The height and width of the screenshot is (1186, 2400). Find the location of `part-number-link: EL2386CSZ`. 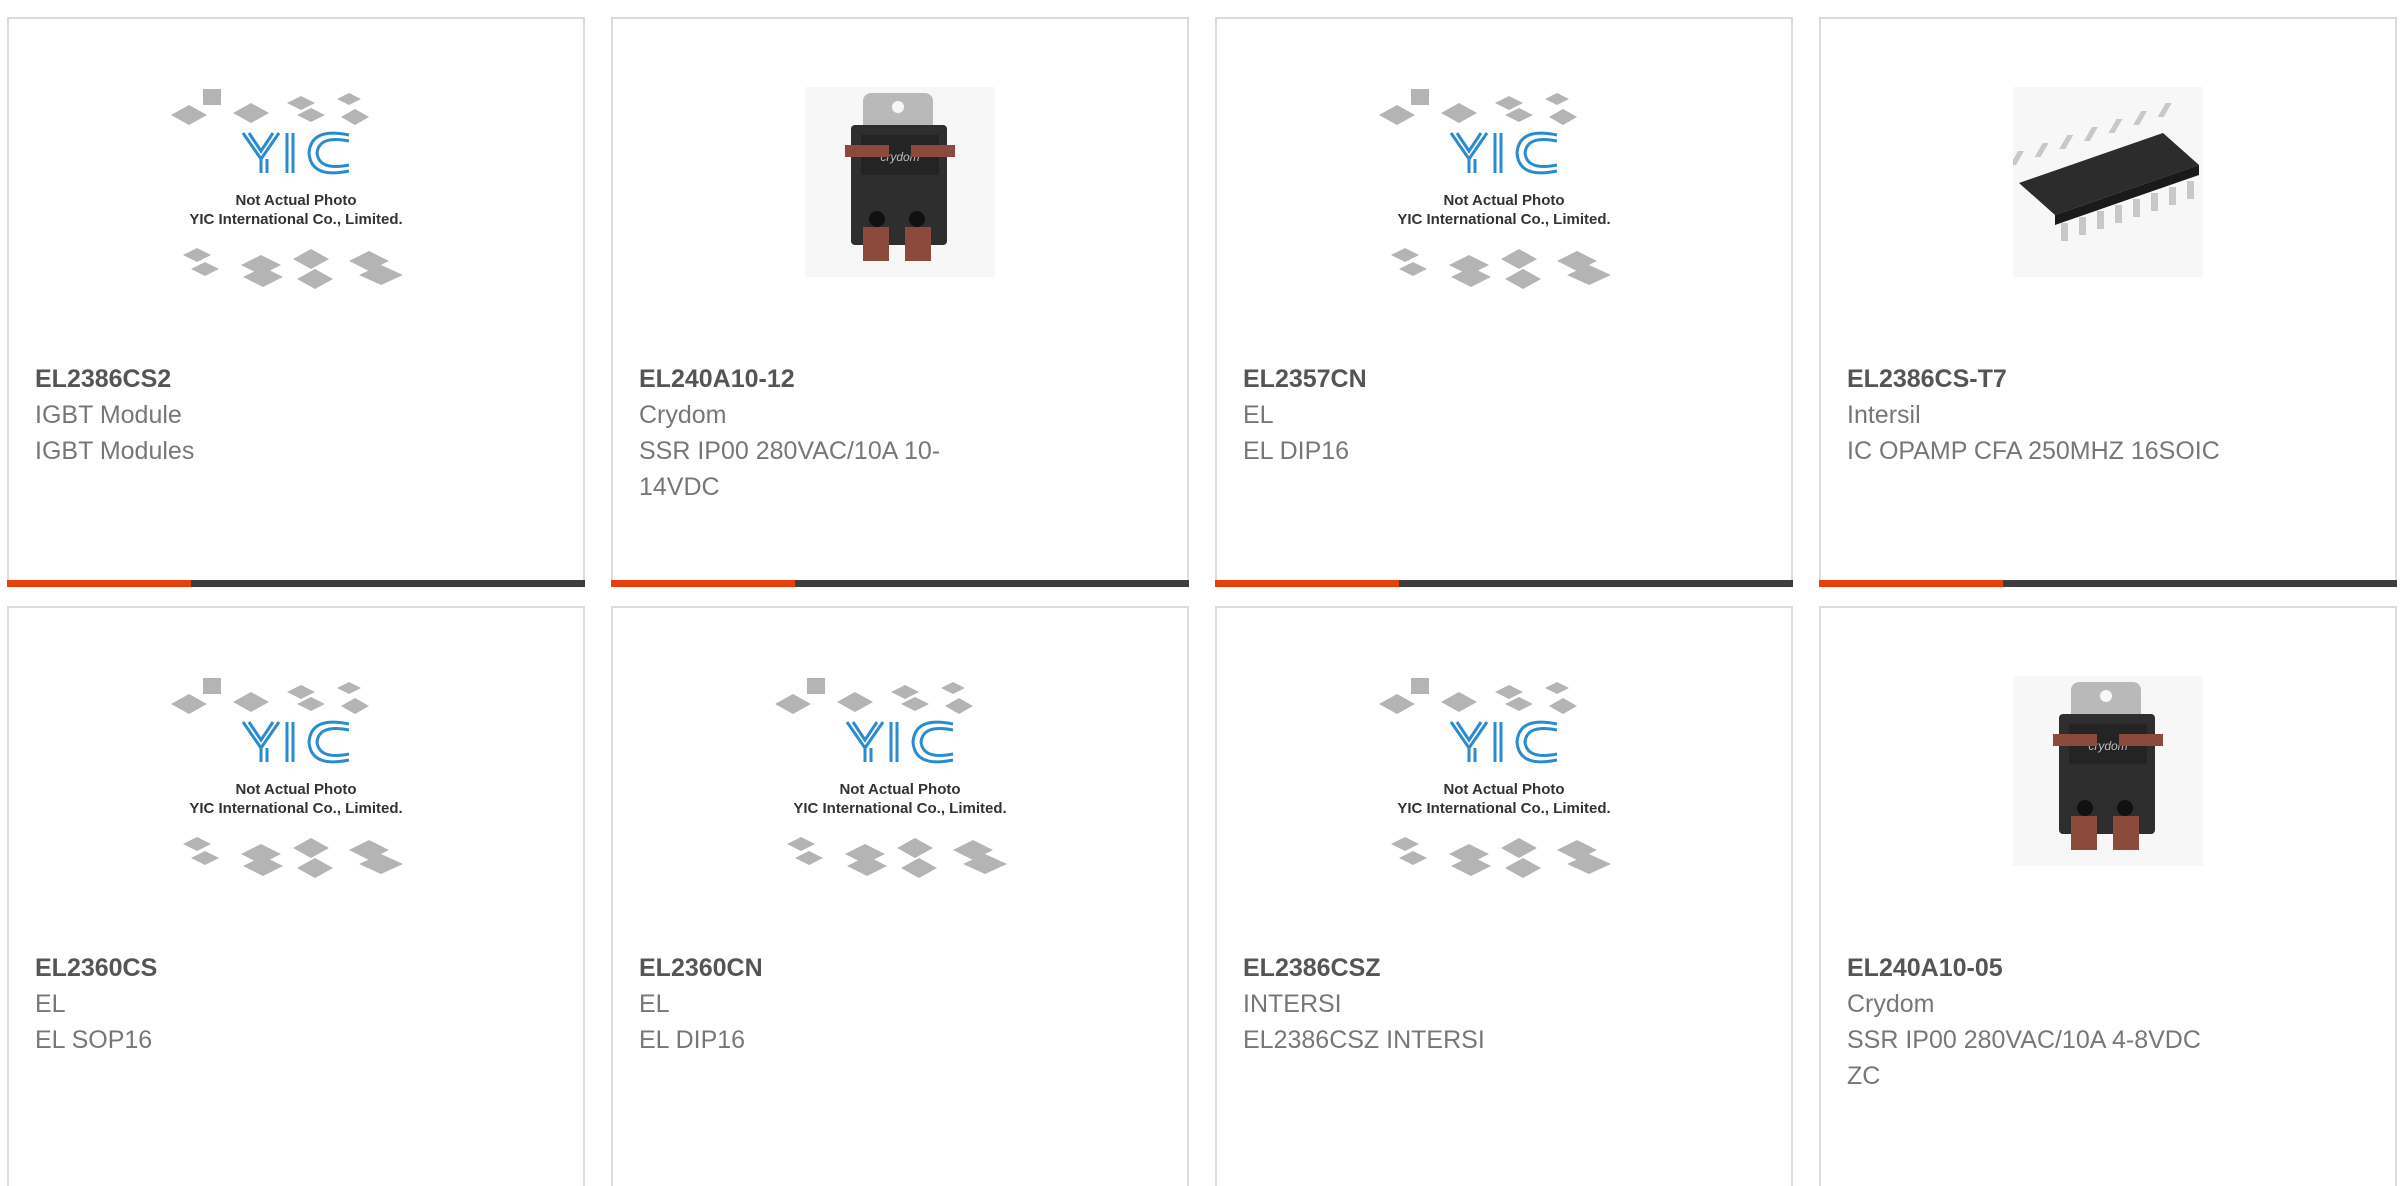

part-number-link: EL2386CSZ is located at coordinates (1504, 968).